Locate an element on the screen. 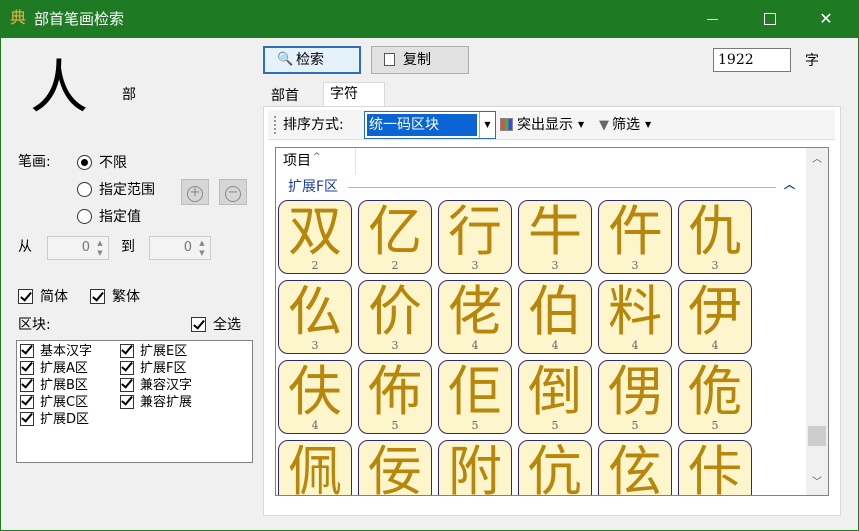 The image size is (859, 531). minimize-icon is located at coordinates (713, 19).